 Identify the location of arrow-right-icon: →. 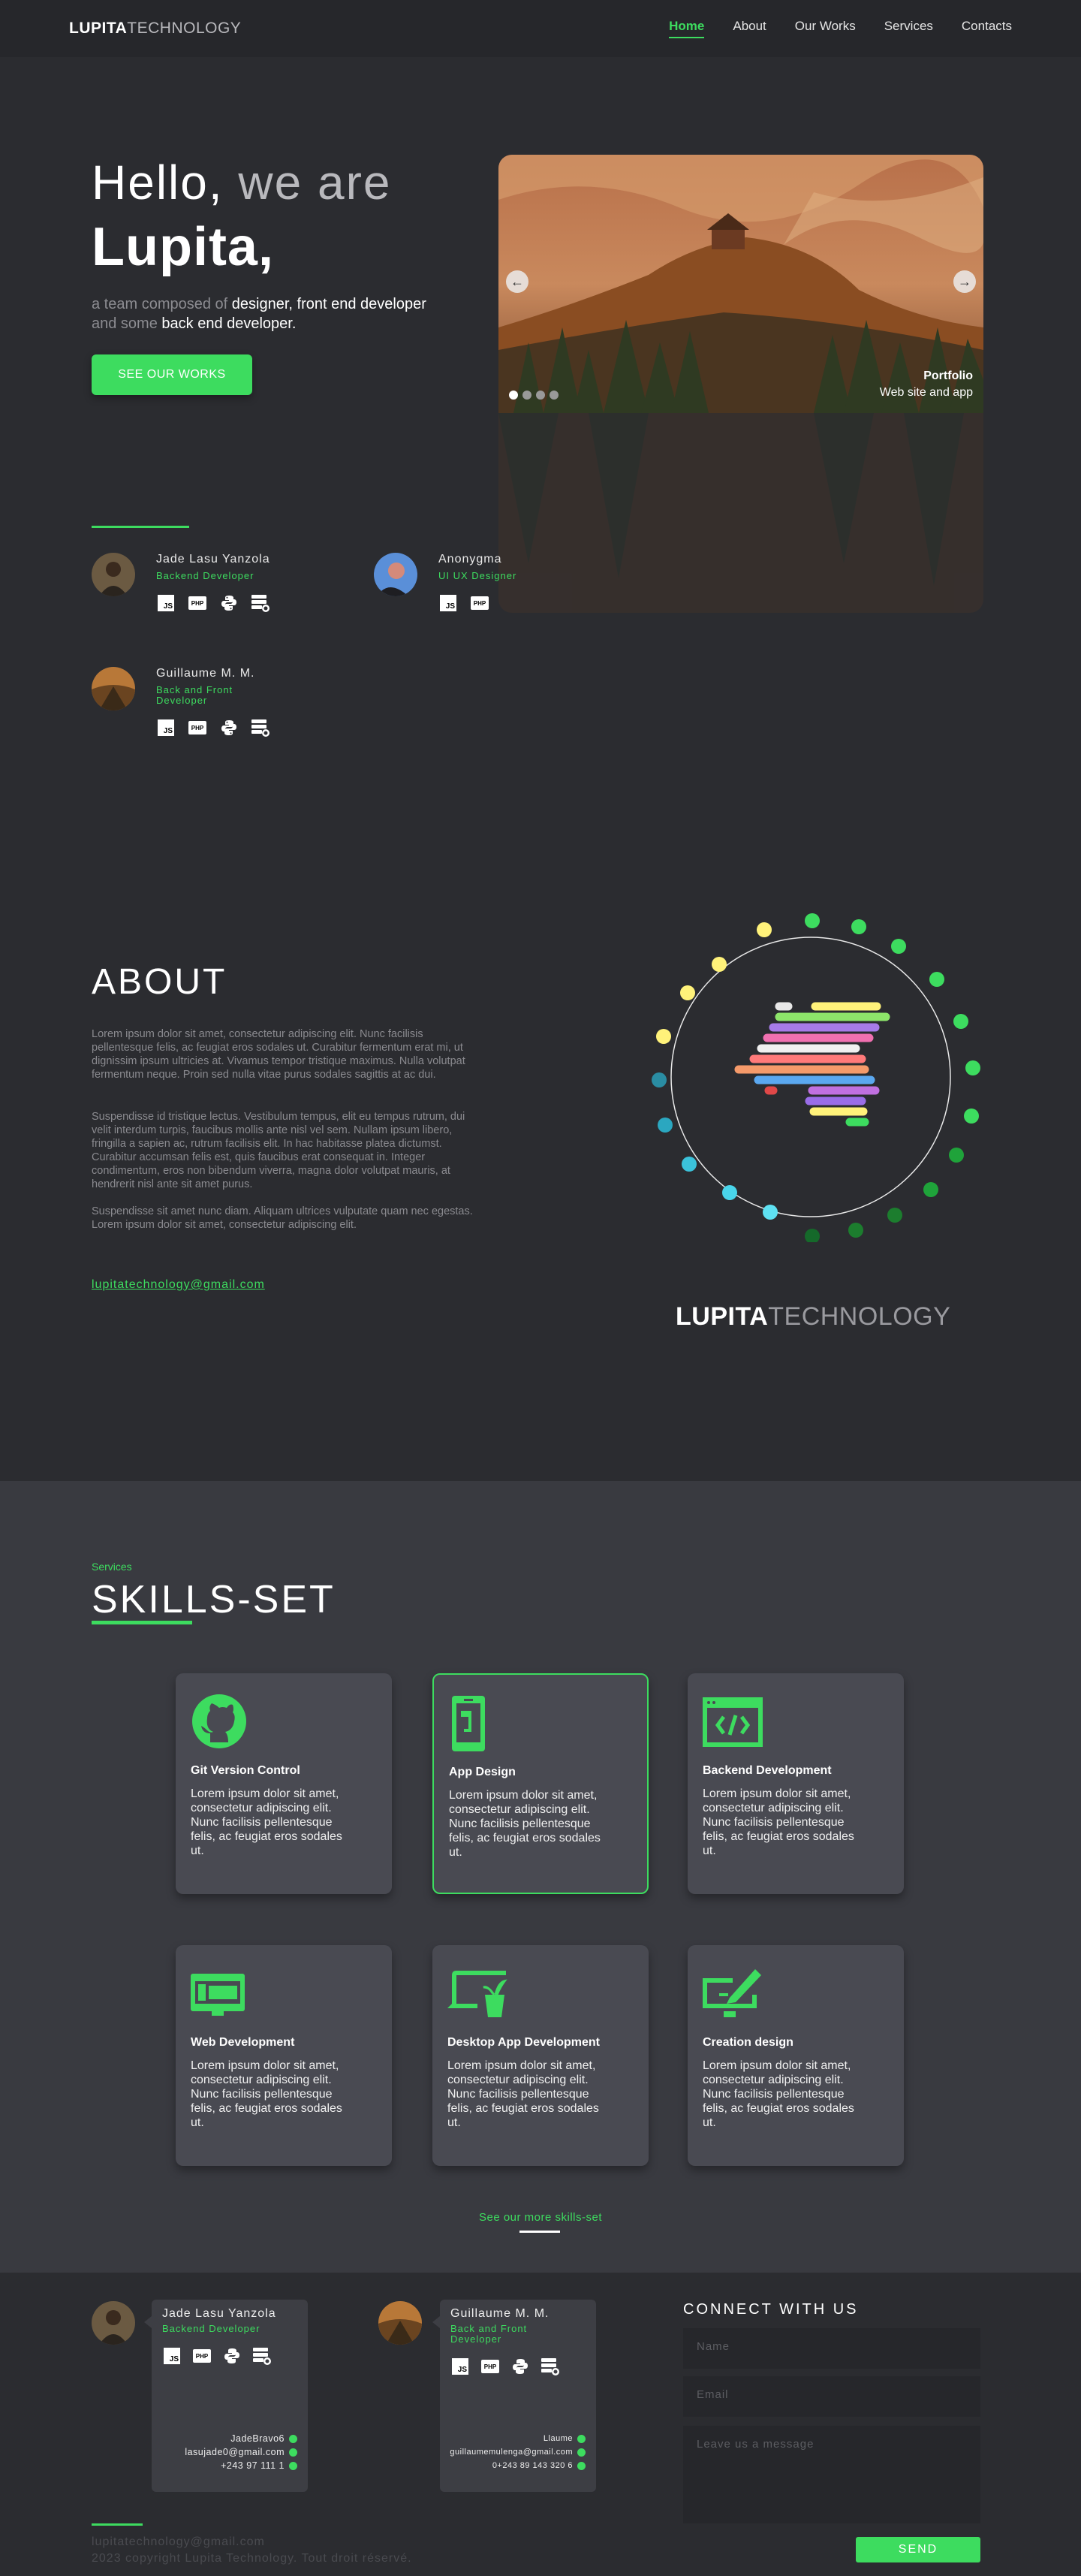
(964, 281).